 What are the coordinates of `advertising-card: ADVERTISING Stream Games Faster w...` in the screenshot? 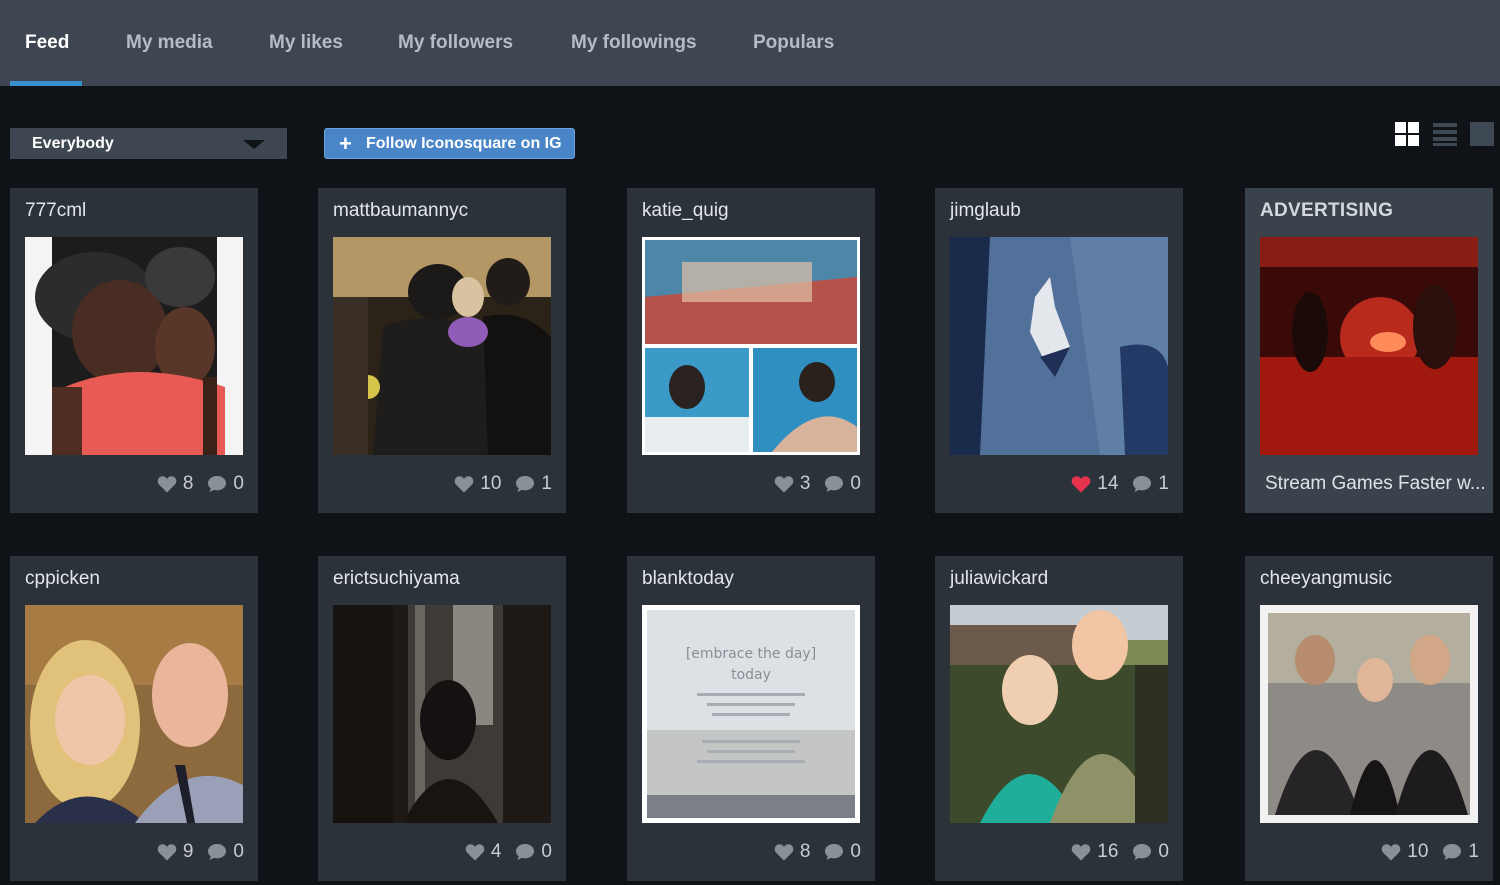 It's located at (1369, 350).